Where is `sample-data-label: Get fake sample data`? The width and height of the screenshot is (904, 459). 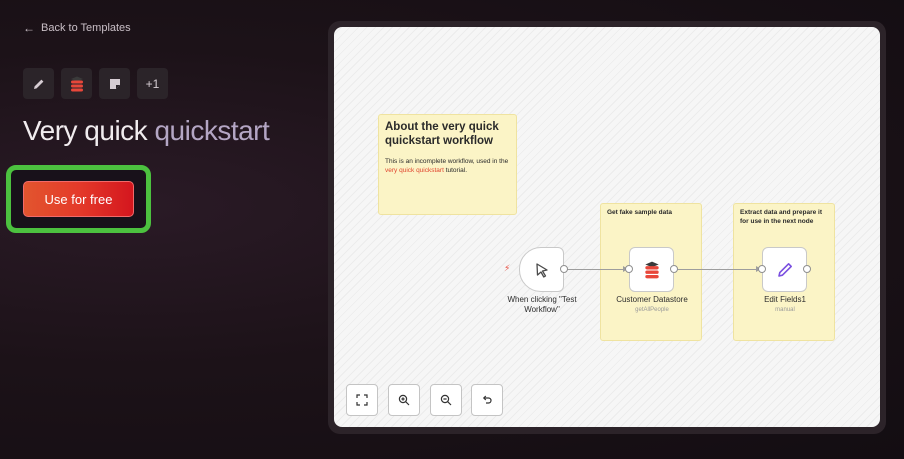
sample-data-label: Get fake sample data is located at coordinates (640, 212).